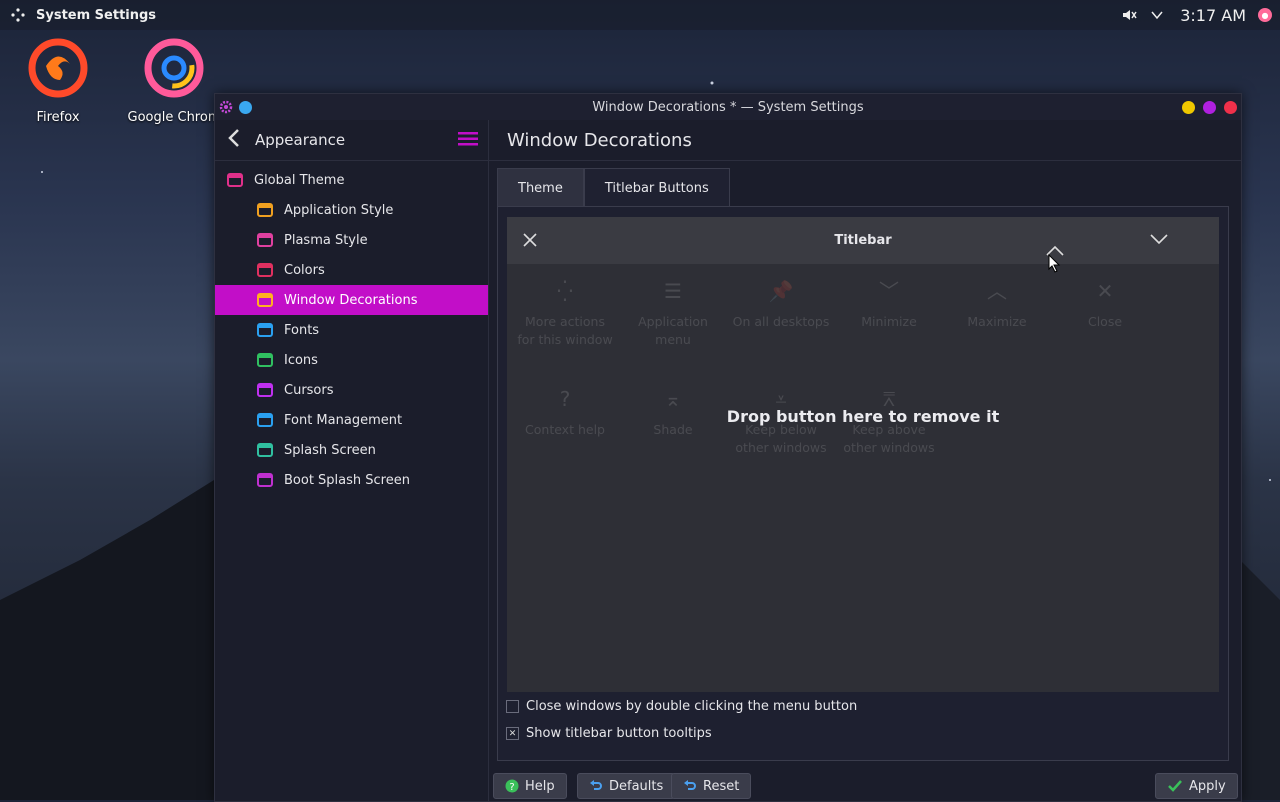  What do you see at coordinates (265, 360) in the screenshot?
I see `icons-icon` at bounding box center [265, 360].